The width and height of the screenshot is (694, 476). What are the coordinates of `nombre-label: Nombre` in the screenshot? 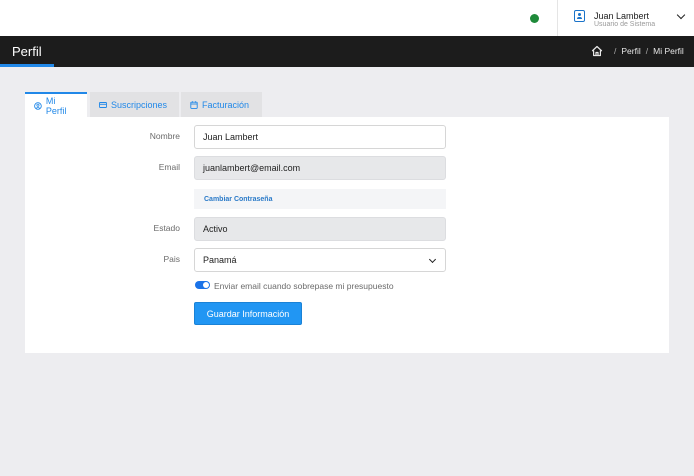 It's located at (164, 136).